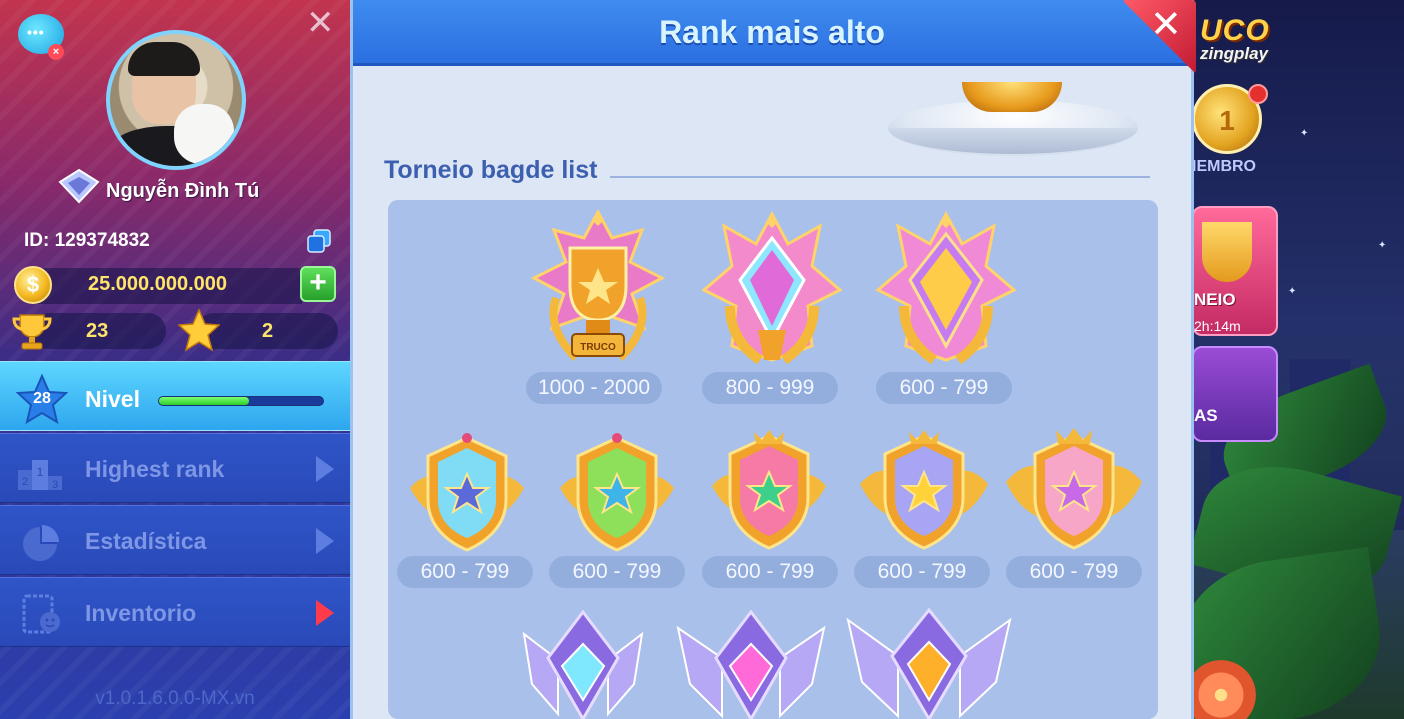 This screenshot has width=1404, height=719. I want to click on menu-label: Inventorio, so click(141, 613).